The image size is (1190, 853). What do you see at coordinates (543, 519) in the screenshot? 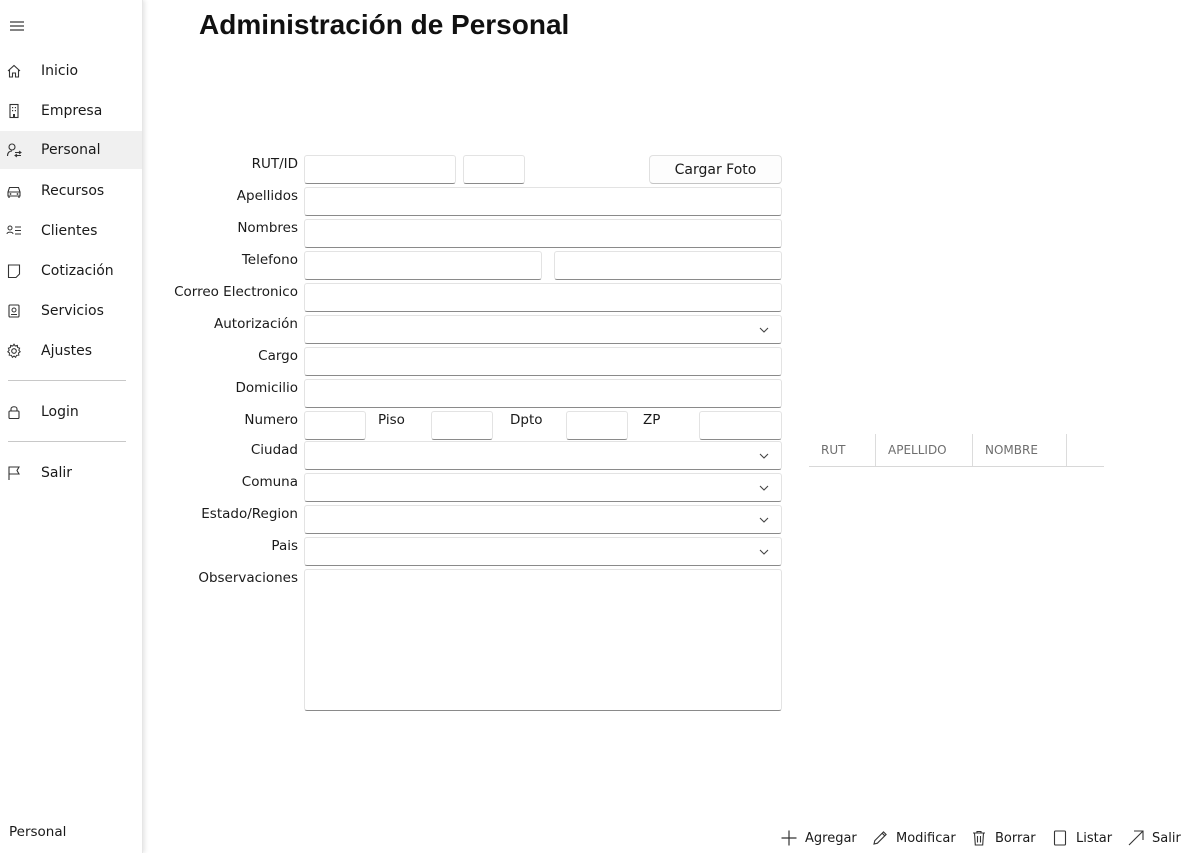
I see `estado-region-select` at bounding box center [543, 519].